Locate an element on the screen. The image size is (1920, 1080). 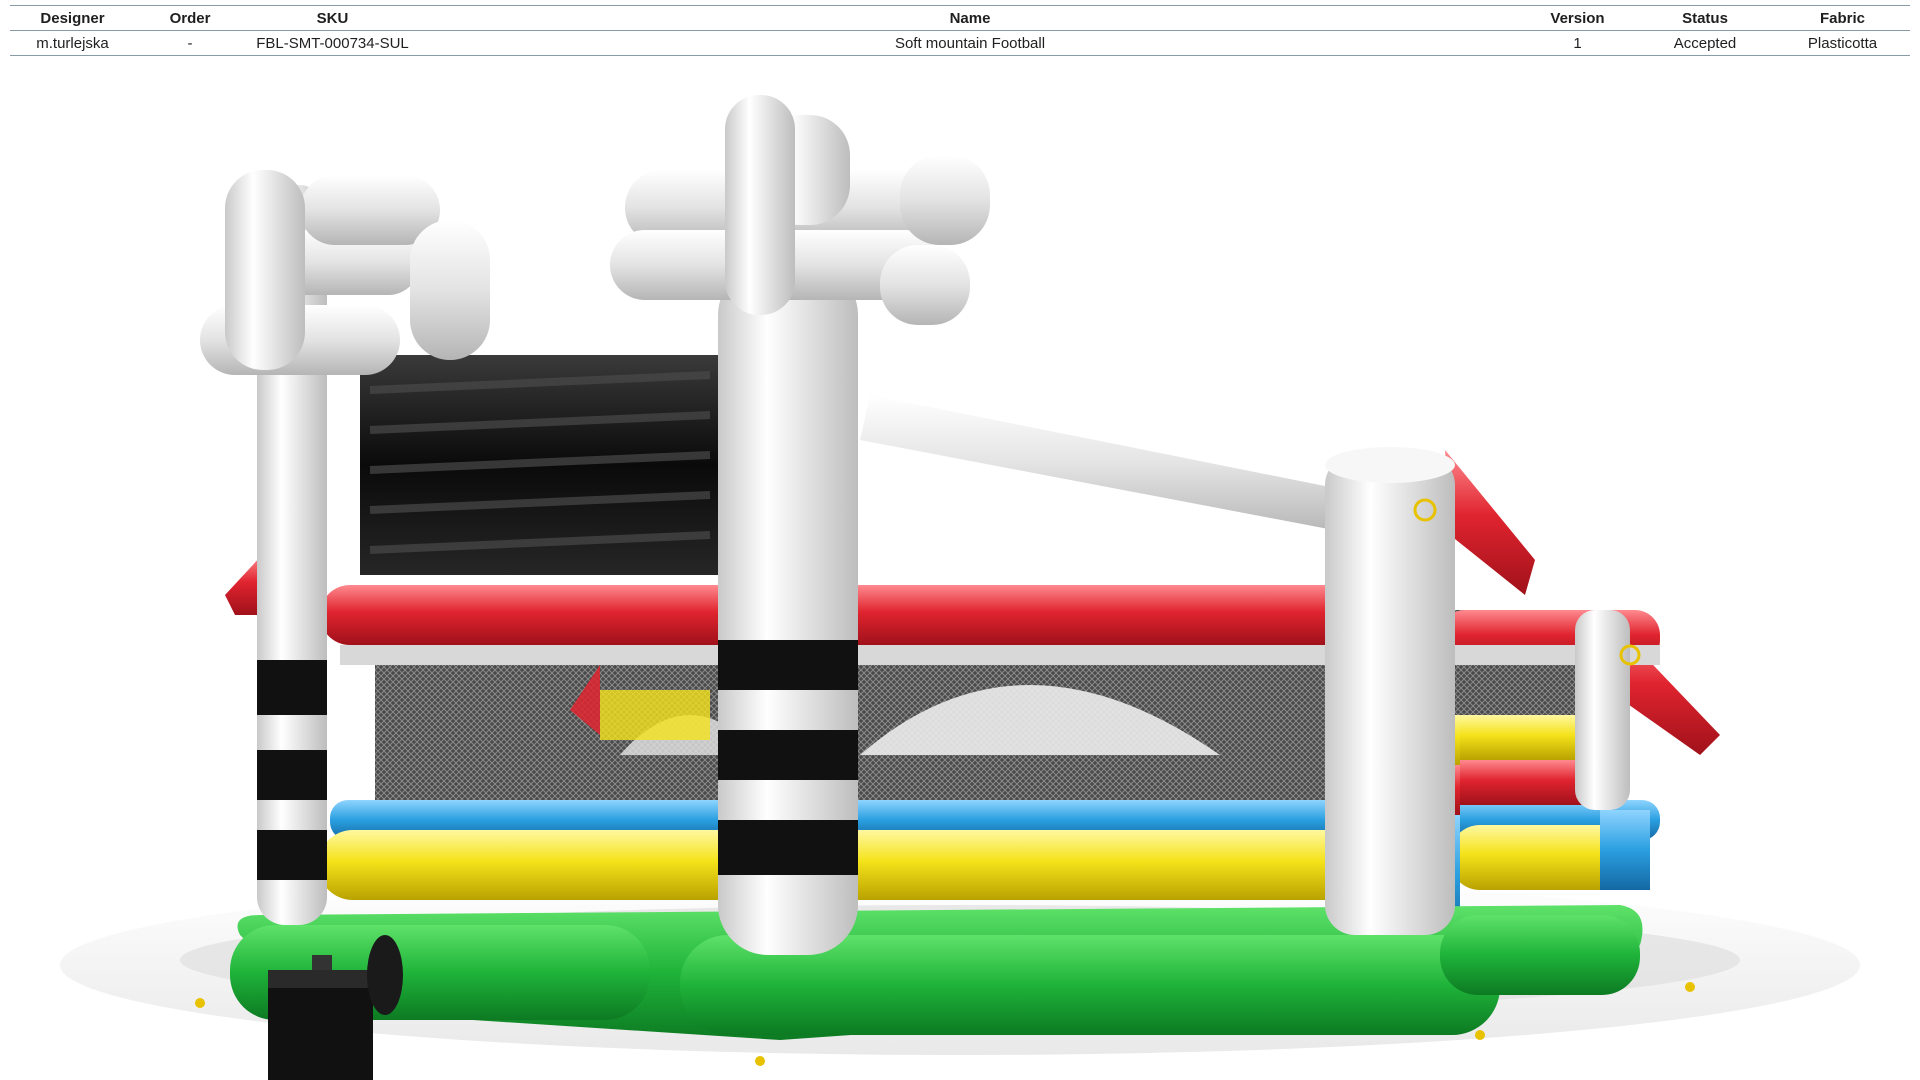
header-version: Version is located at coordinates (1577, 18).